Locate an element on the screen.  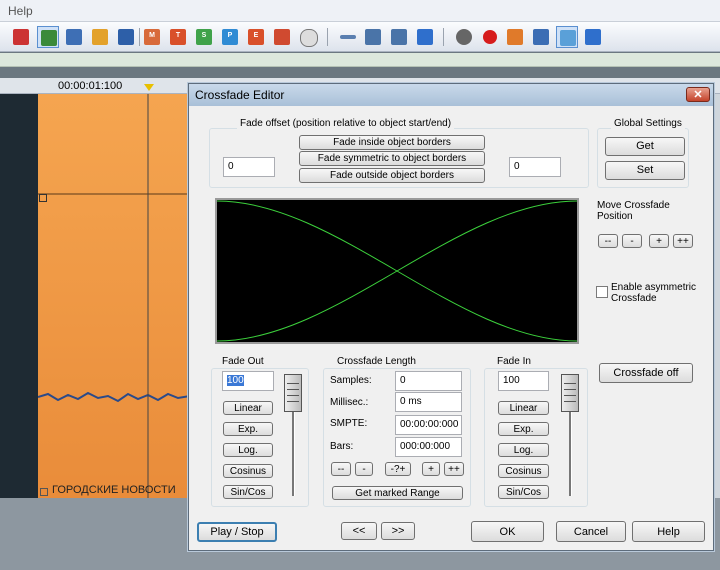
samples-input: 0 is located at coordinates (428, 381).